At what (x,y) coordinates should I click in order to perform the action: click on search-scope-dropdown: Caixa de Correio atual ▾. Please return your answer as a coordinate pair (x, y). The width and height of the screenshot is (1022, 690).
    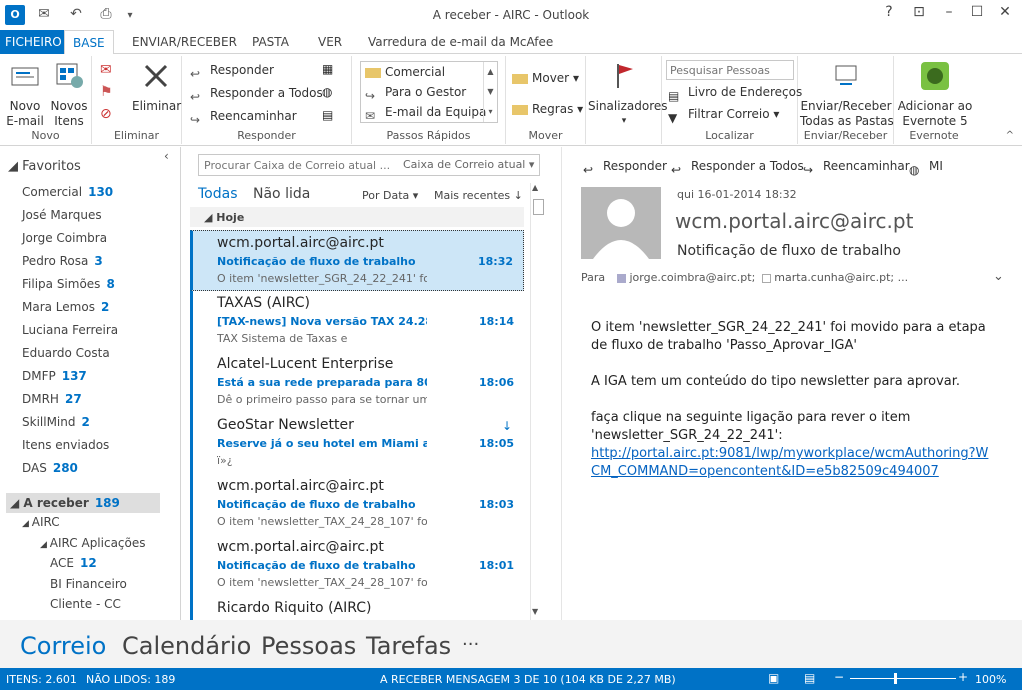
    Looking at the image, I should click on (468, 164).